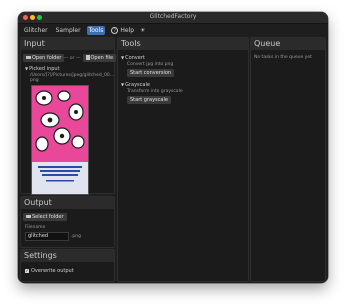  What do you see at coordinates (67, 256) in the screenshot?
I see `settings-panel-heading: Settings` at bounding box center [67, 256].